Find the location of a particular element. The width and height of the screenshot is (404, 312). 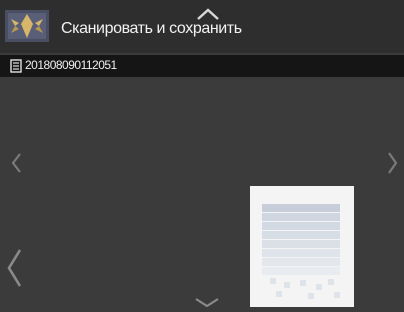

document-name: 201808090112051 is located at coordinates (71, 65).